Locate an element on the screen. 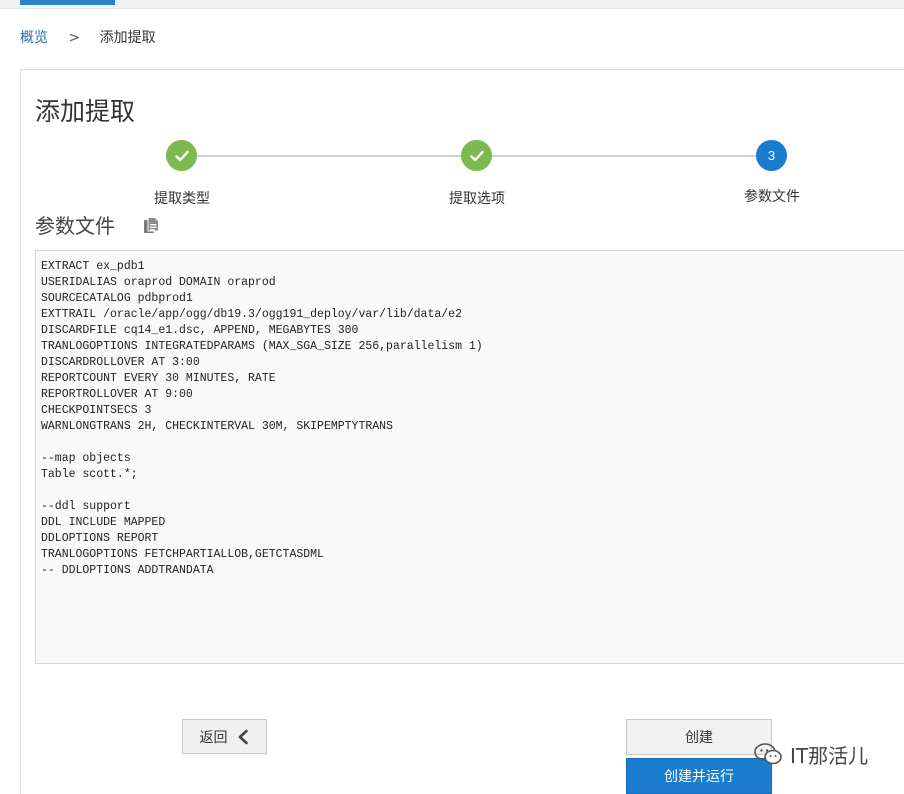 This screenshot has height=794, width=904. watermark-text: IT那活儿 is located at coordinates (829, 755).